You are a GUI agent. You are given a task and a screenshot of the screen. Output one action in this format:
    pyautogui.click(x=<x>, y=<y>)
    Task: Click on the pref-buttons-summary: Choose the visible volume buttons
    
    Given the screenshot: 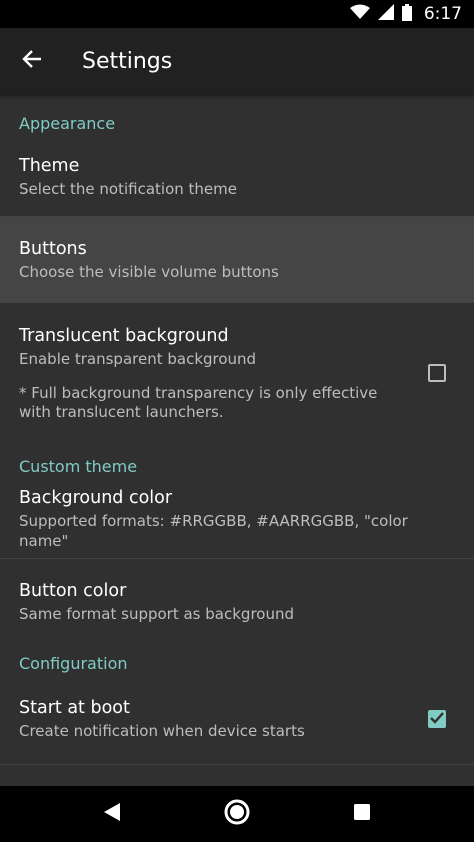 What is the action you would take?
    pyautogui.click(x=149, y=272)
    